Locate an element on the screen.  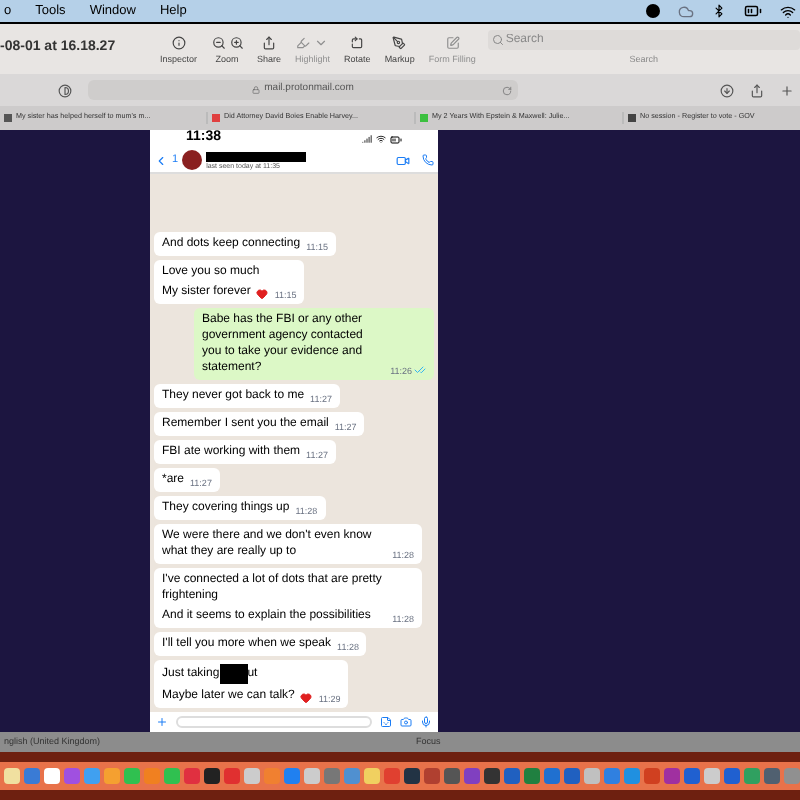
download-icon is located at coordinates (727, 90).